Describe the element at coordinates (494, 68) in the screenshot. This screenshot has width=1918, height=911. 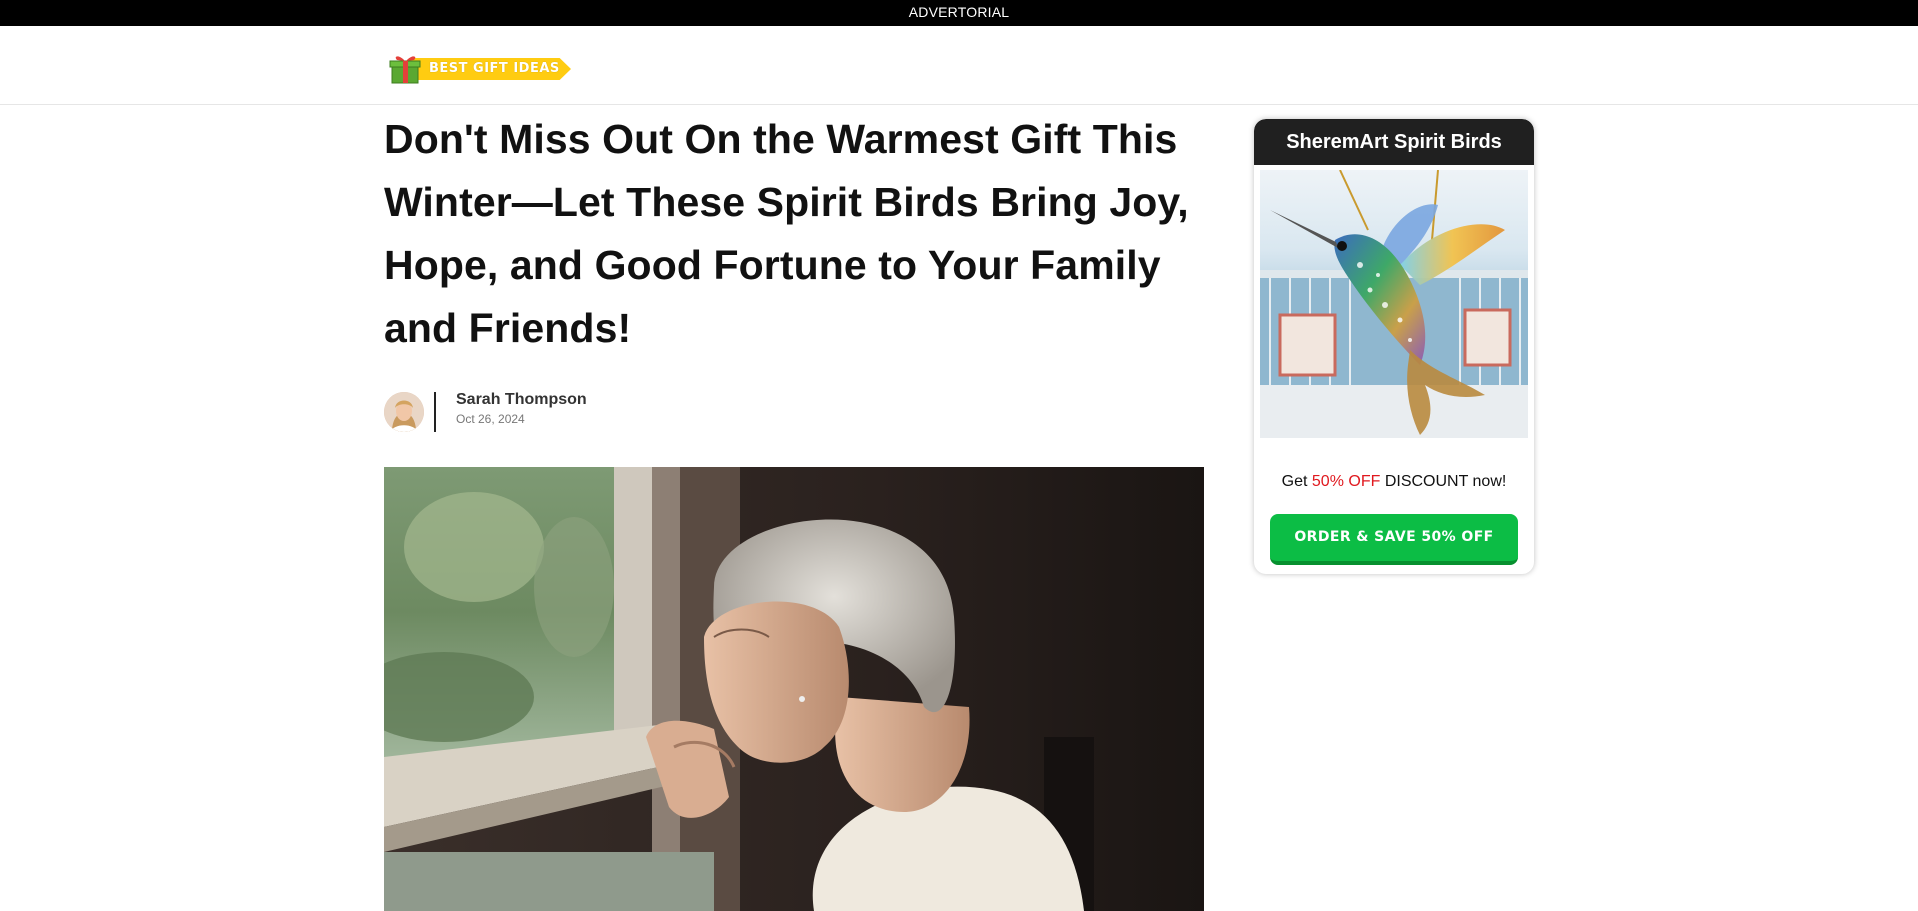
I see `logo-text: BEST GIFT IDEAS` at that location.